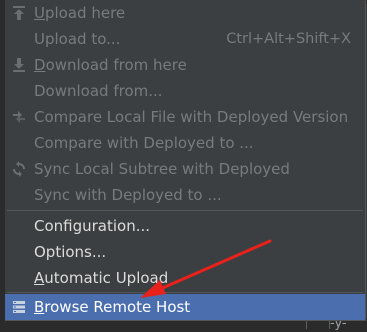 Image resolution: width=367 pixels, height=332 pixels. What do you see at coordinates (101, 278) in the screenshot?
I see `menu-item-label: Automatic Upload` at bounding box center [101, 278].